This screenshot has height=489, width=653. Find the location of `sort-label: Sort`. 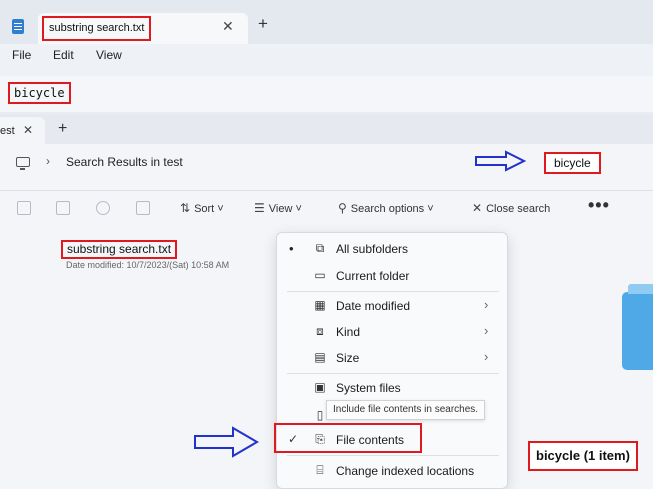

sort-label: Sort is located at coordinates (204, 209).